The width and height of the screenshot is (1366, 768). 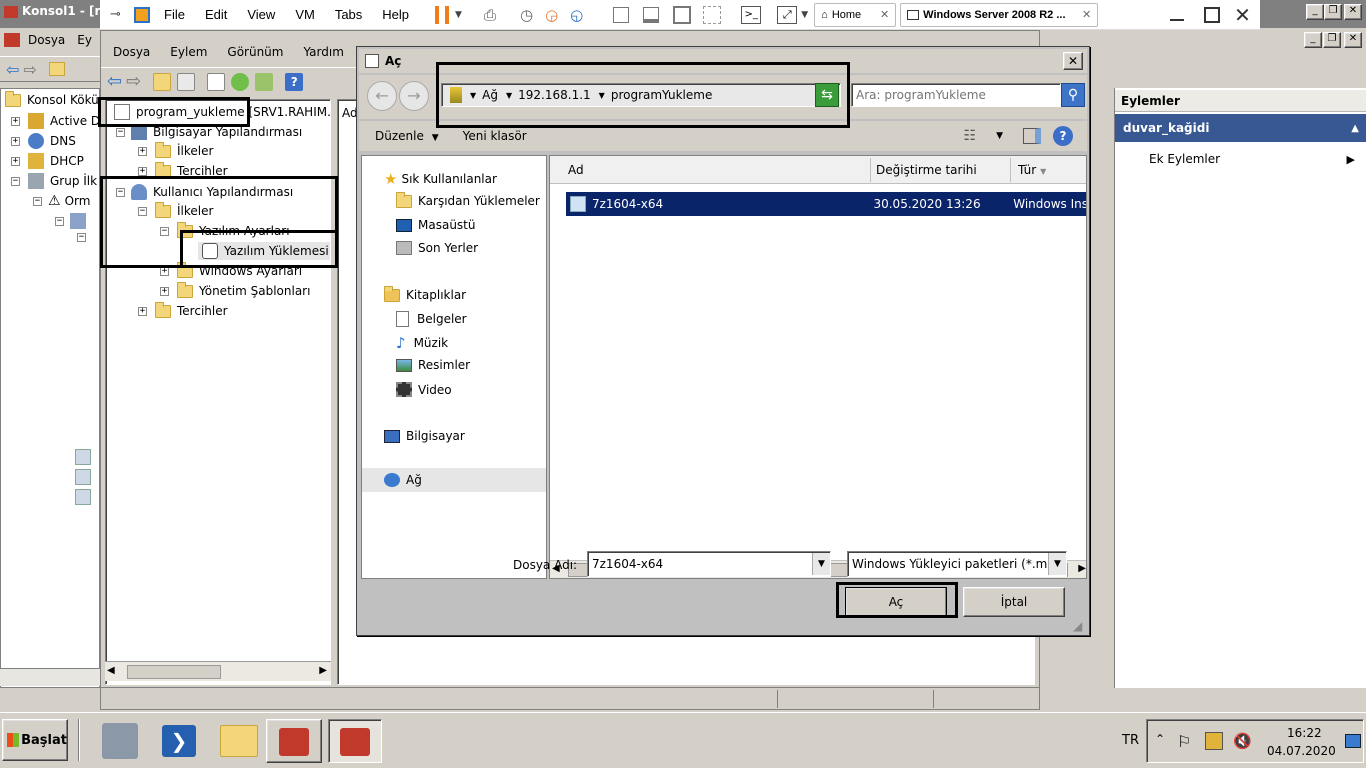 I want to click on gpme-menu-dosya: Dosya, so click(x=131, y=52).